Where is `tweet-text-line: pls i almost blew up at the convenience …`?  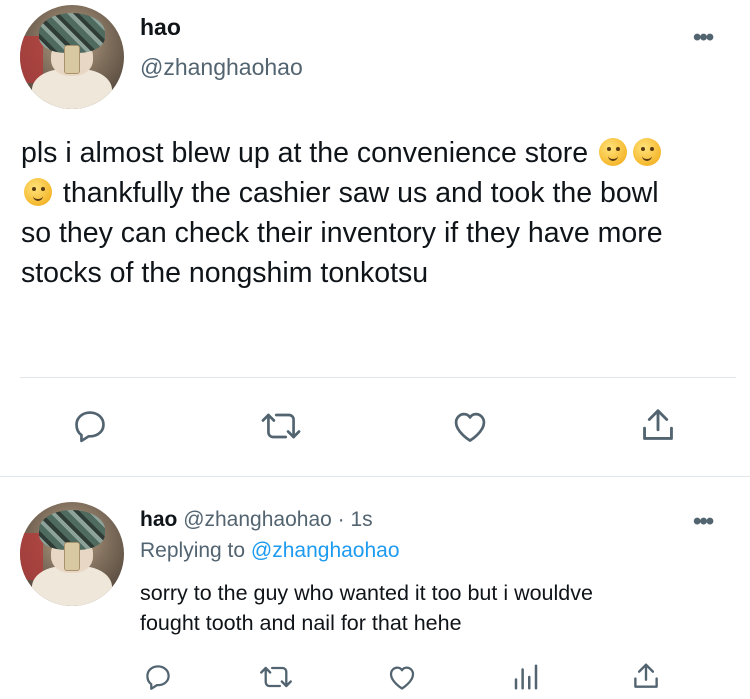
tweet-text-line: pls i almost blew up at the convenience … is located at coordinates (305, 153).